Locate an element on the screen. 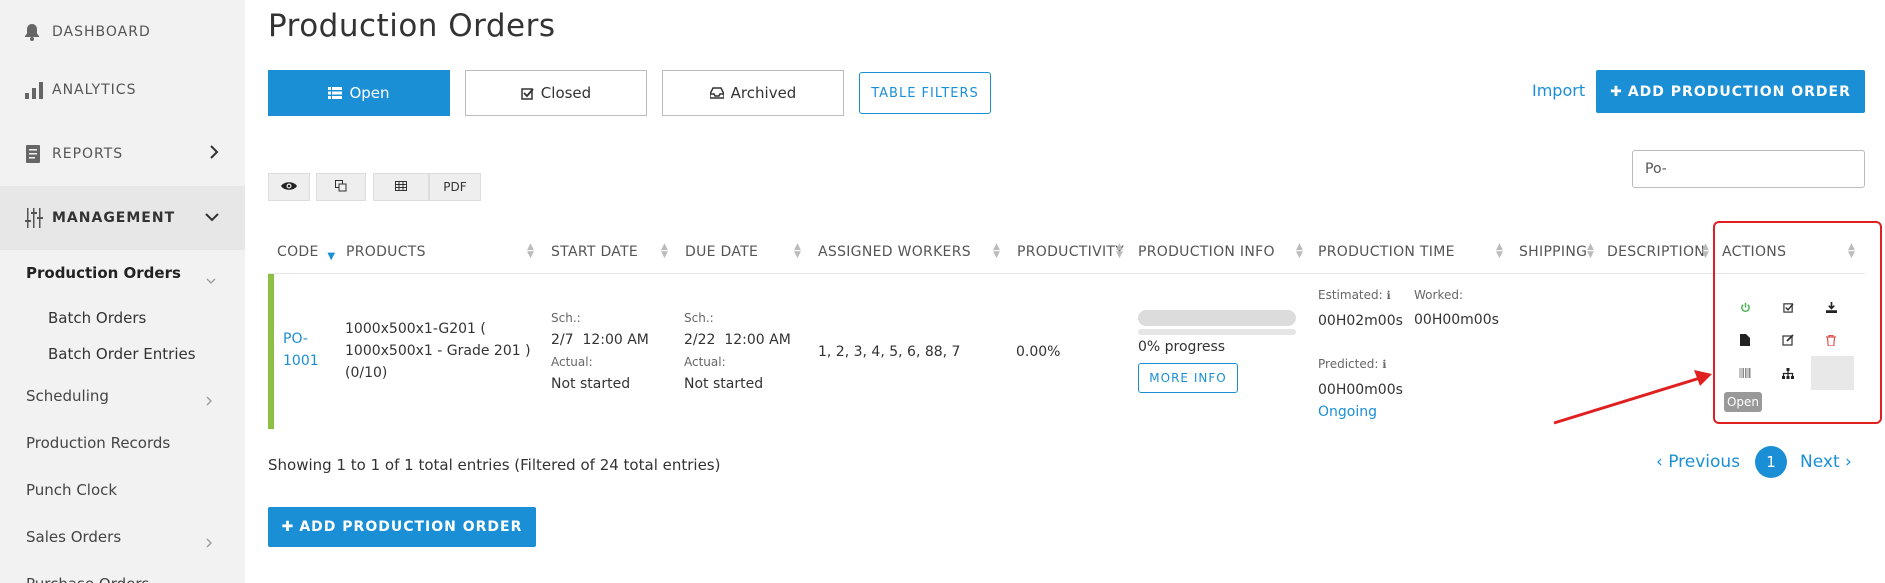 Image resolution: width=1885 pixels, height=583 pixels. nav-reports: REPORTS is located at coordinates (122, 154).